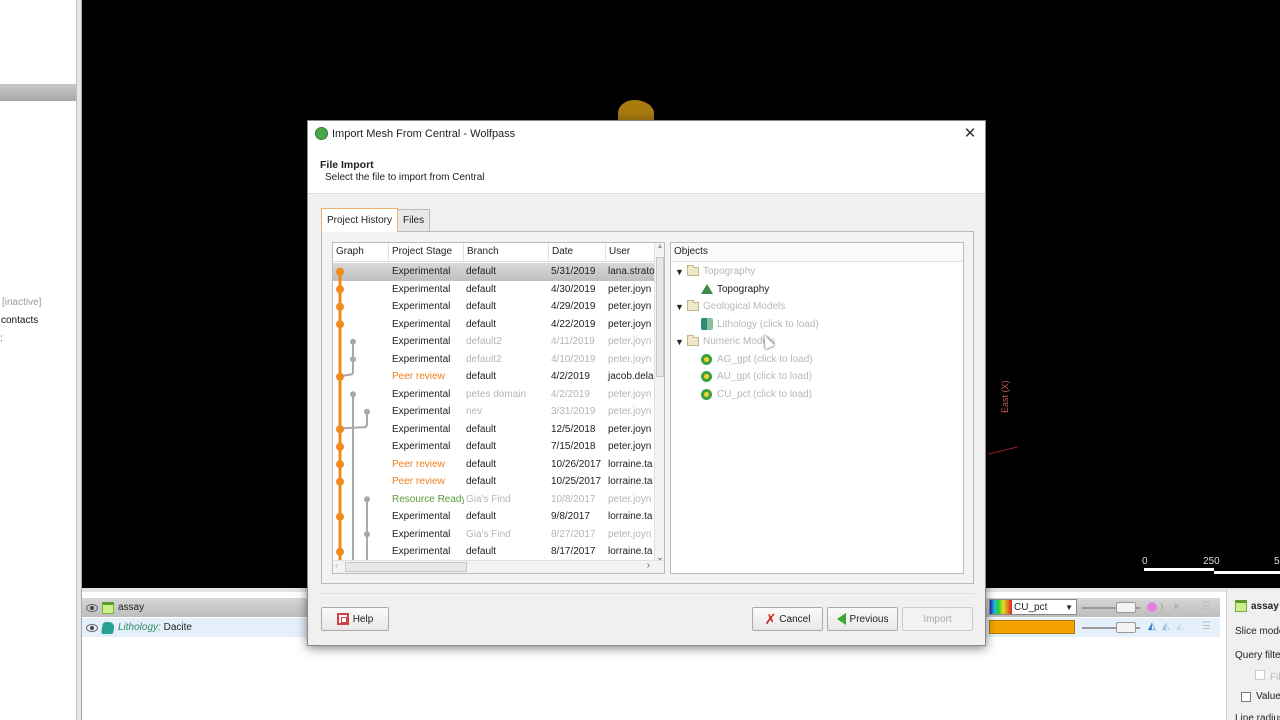 This screenshot has width=1280, height=720. Describe the element at coordinates (659, 402) in the screenshot. I see `vertical-scrollbar: ▲ ⌄` at that location.